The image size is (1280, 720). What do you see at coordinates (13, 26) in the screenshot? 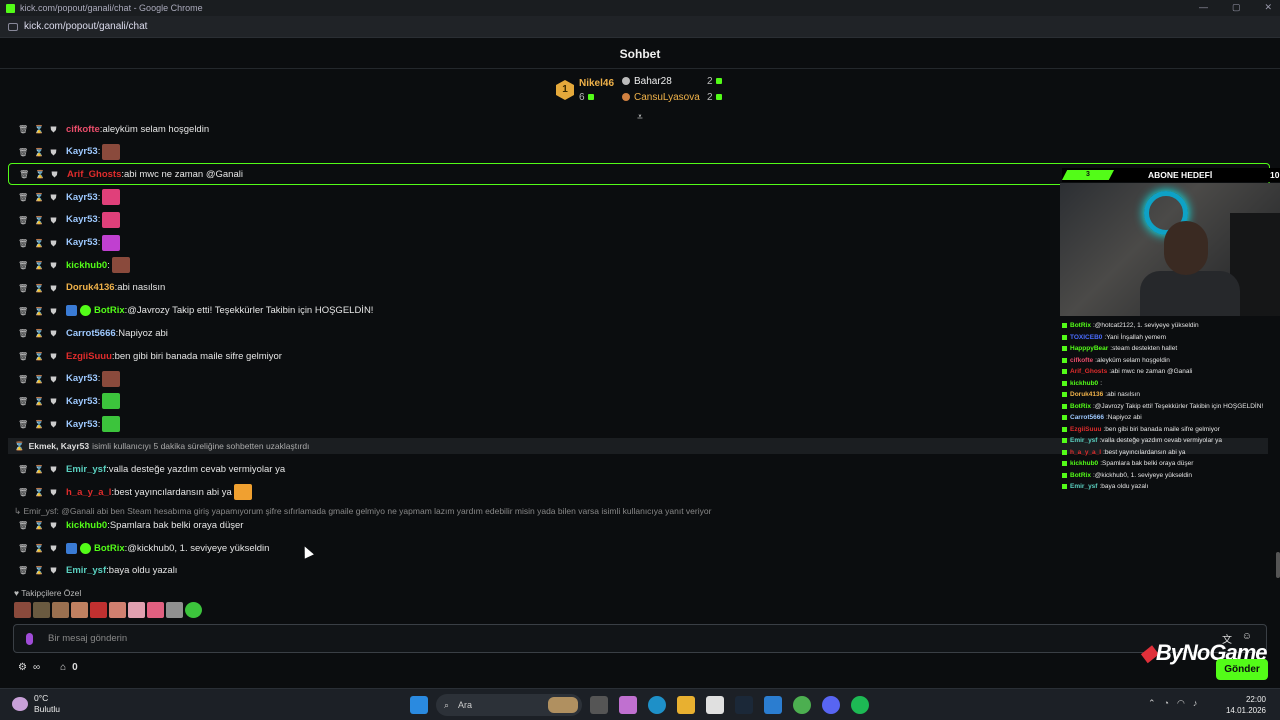
I see `site-info-icon` at bounding box center [13, 26].